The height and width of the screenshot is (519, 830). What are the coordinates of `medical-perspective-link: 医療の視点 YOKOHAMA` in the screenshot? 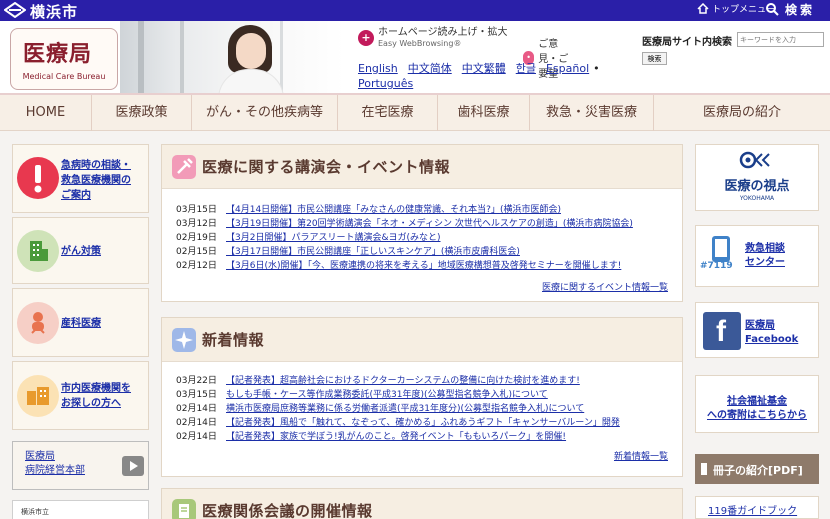 It's located at (757, 177).